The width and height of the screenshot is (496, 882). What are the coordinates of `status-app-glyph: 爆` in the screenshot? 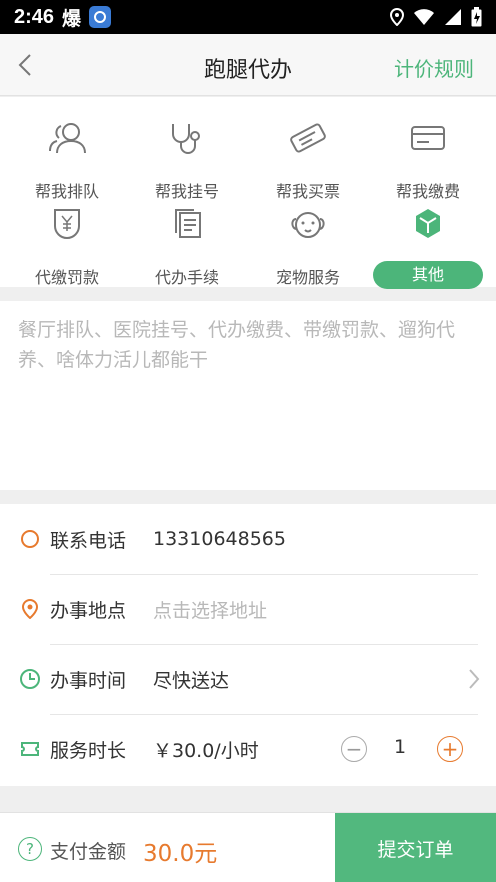 It's located at (72, 18).